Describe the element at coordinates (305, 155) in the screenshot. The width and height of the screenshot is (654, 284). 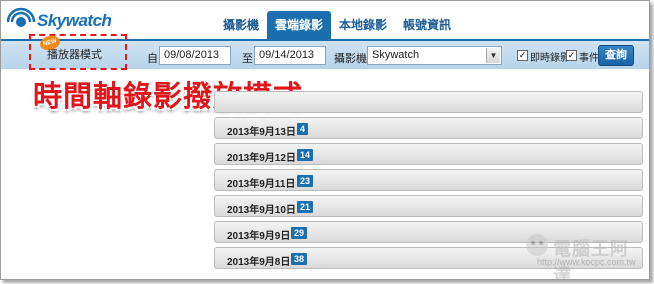
I see `recording-count-badge: 14` at that location.